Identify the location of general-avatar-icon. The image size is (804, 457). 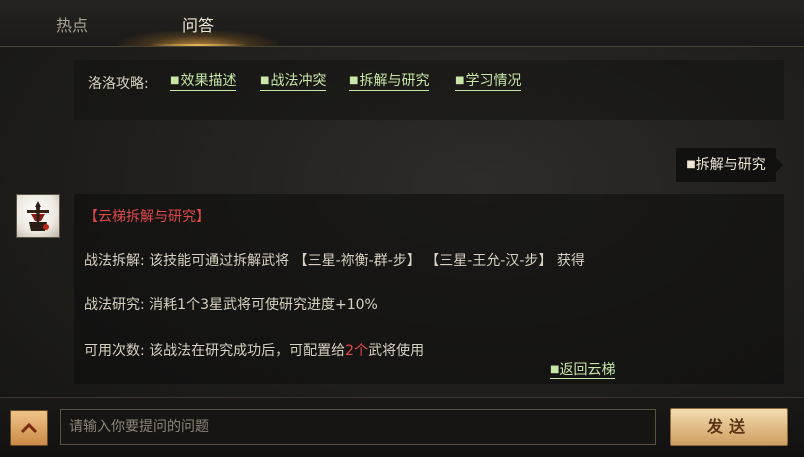
(38, 216).